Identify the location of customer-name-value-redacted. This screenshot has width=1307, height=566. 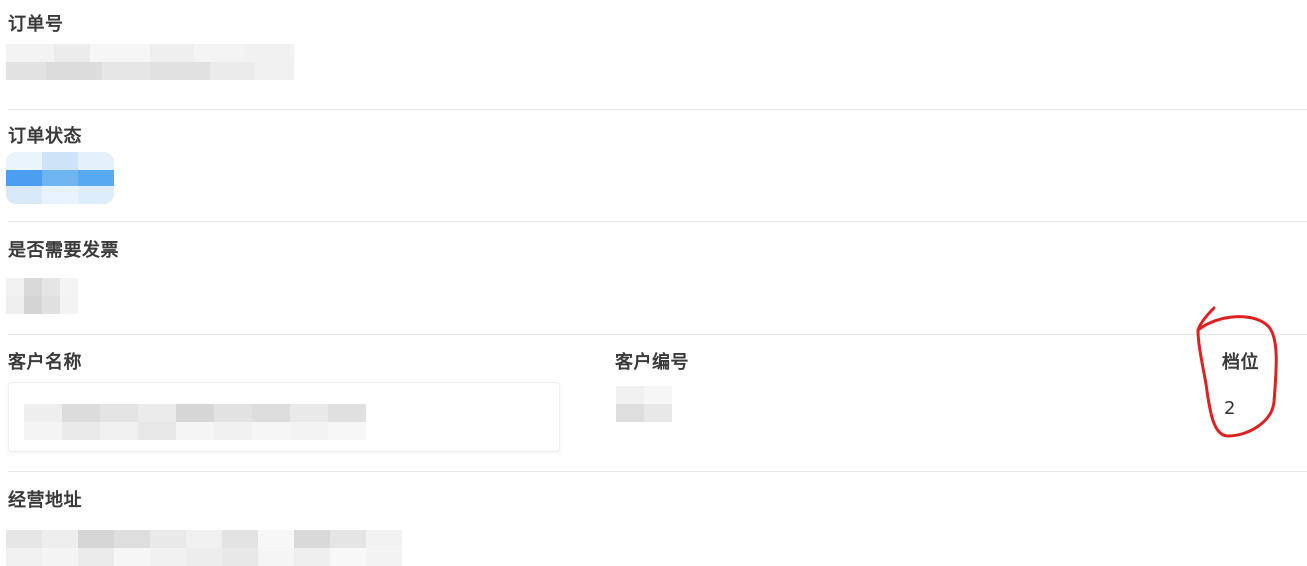
(195, 422).